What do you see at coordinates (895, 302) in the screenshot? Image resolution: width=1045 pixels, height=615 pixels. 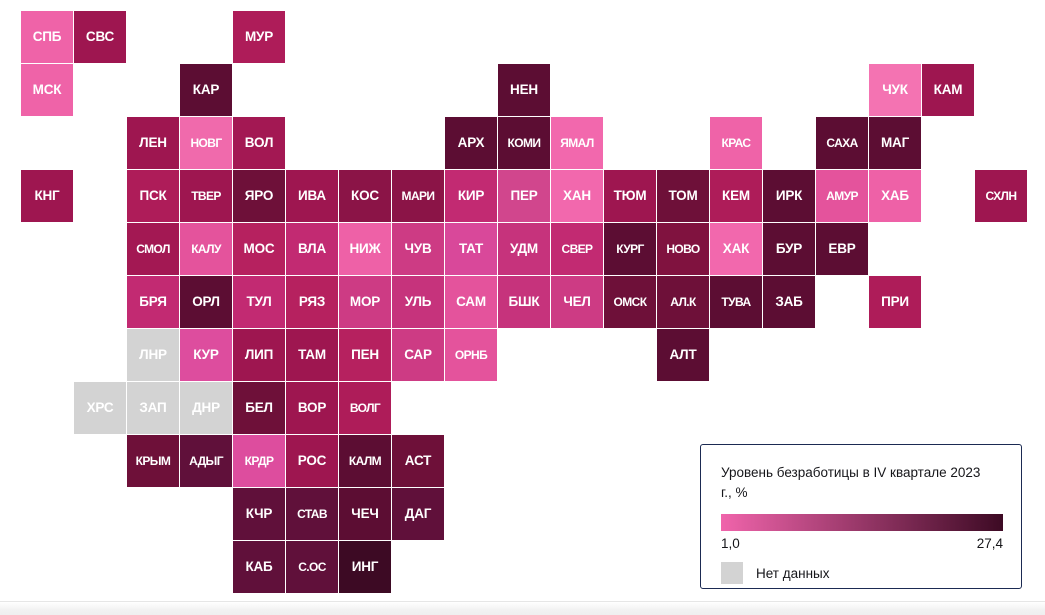 I see `region-tile: ПРИ` at bounding box center [895, 302].